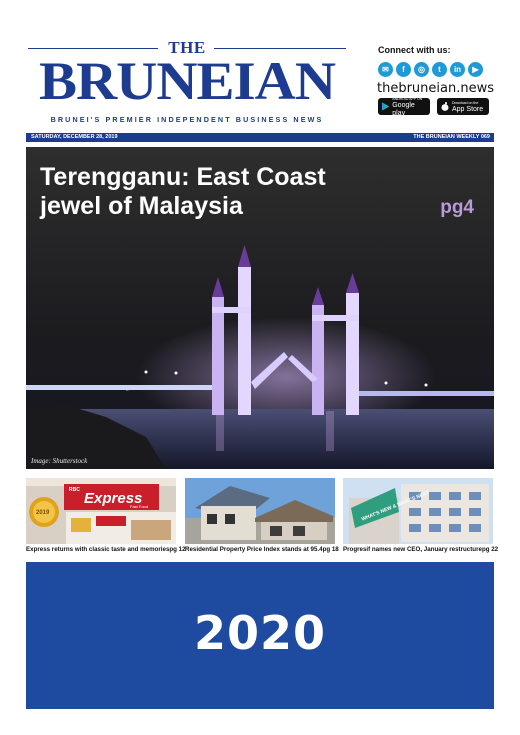 Image resolution: width=520 pixels, height=735 pixels. Describe the element at coordinates (177, 549) in the screenshot. I see `story-page: pg 12` at that location.